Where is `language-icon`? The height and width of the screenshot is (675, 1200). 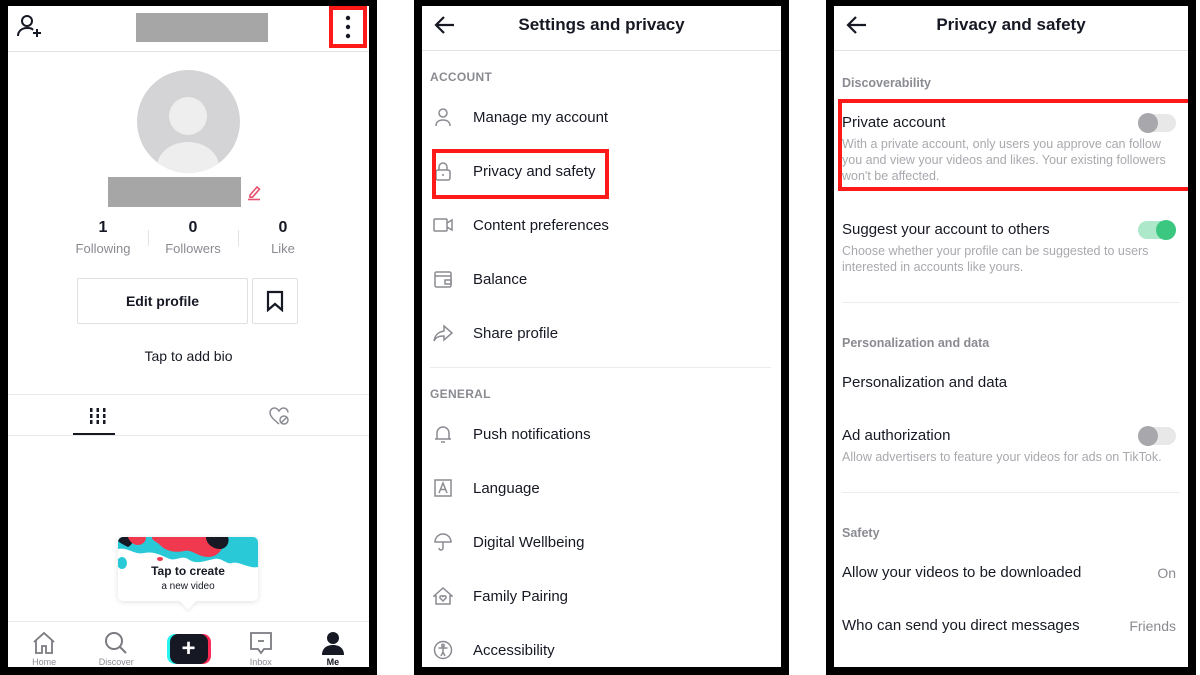
language-icon is located at coordinates (443, 488).